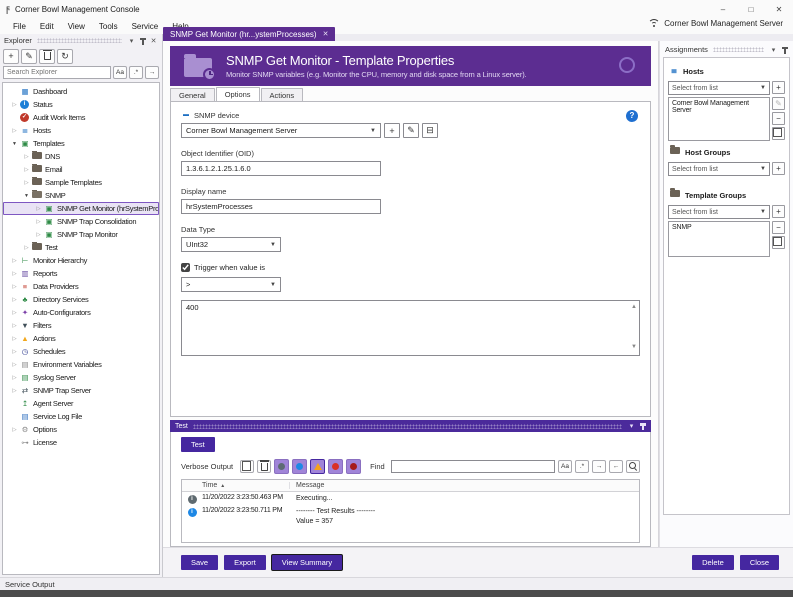 This screenshot has width=793, height=597. What do you see at coordinates (336, 466) in the screenshot?
I see `filter-error-toggle` at bounding box center [336, 466].